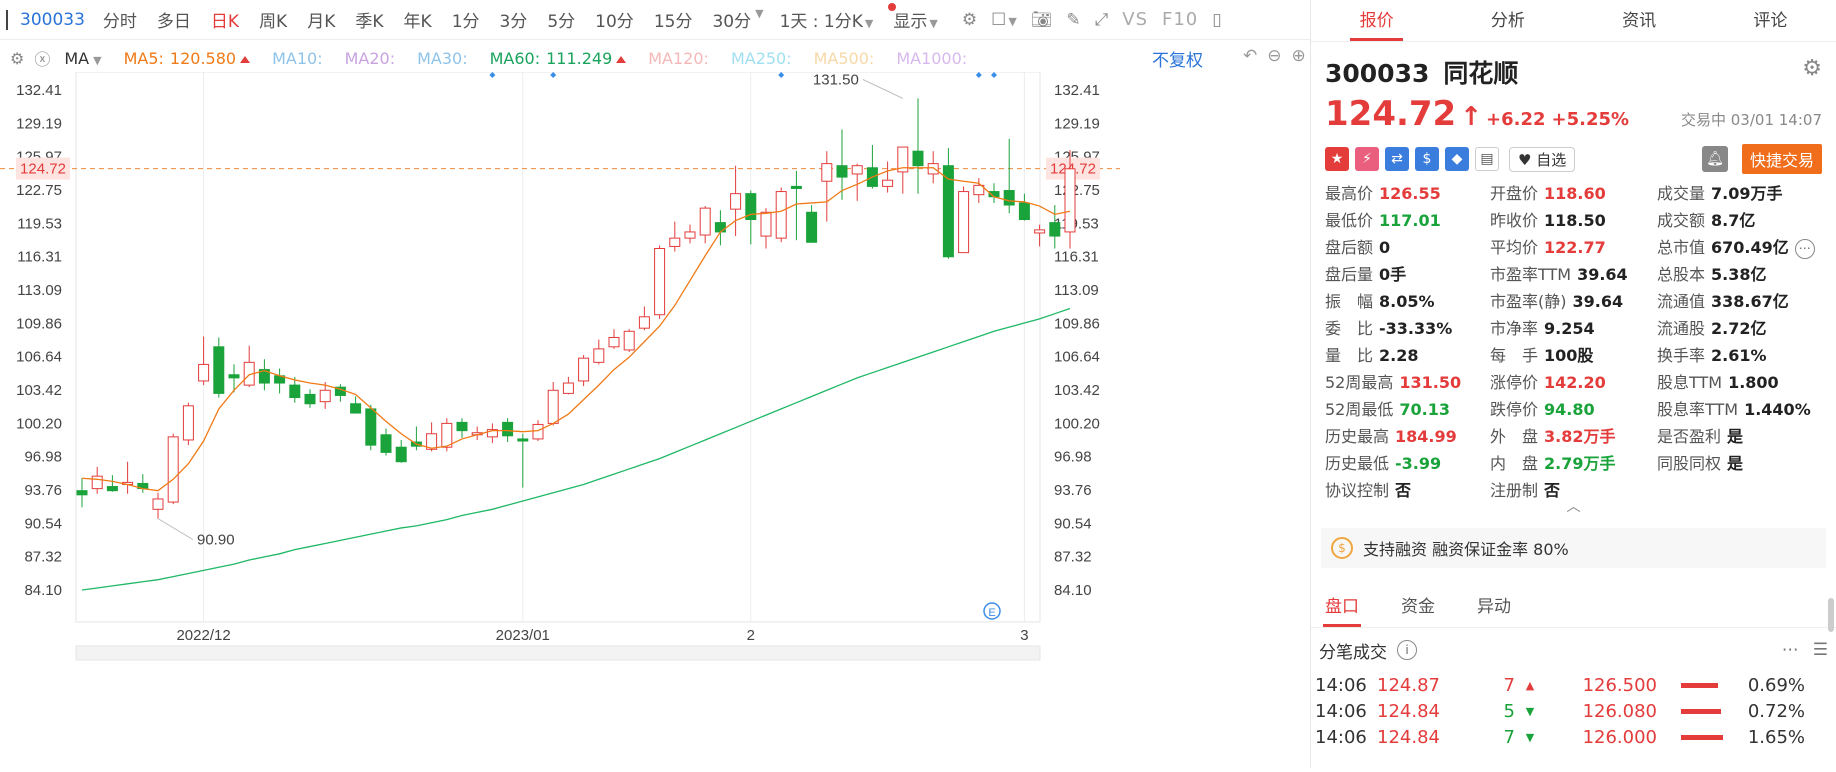 The width and height of the screenshot is (1836, 772). I want to click on period-tab: 周K, so click(273, 19).